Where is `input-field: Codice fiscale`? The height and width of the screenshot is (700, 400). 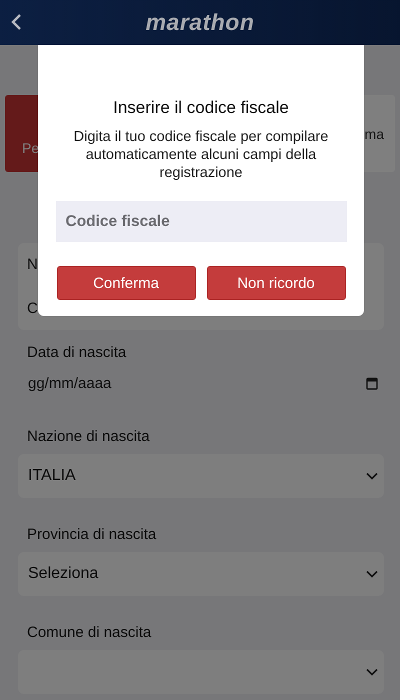 input-field: Codice fiscale is located at coordinates (201, 221).